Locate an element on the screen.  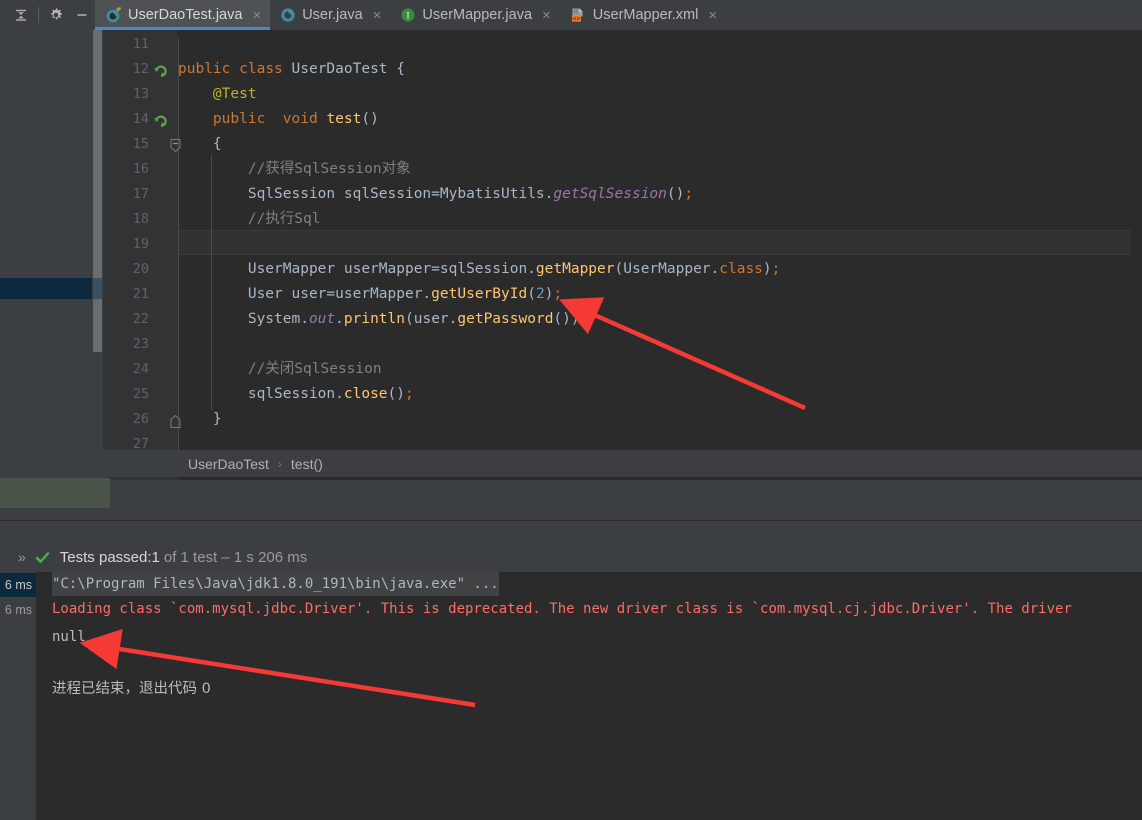
code-line-text: @Test is located at coordinates (234, 94).